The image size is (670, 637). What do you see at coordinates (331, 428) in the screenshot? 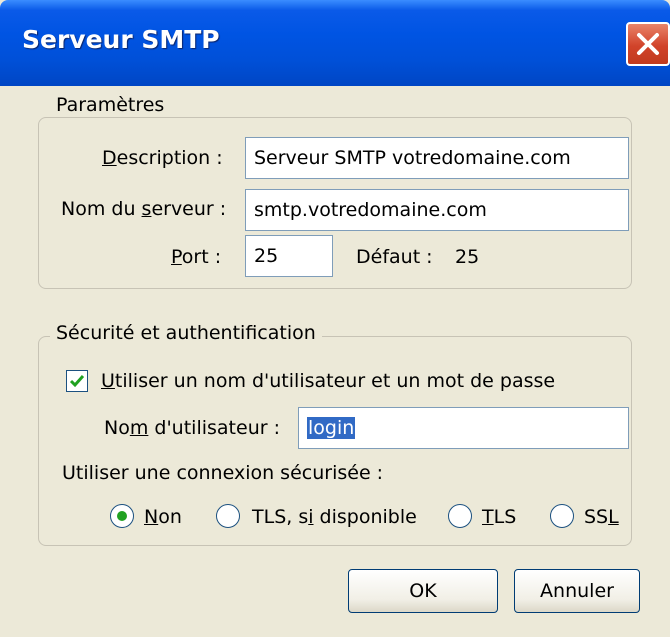
I see `username-value: login` at bounding box center [331, 428].